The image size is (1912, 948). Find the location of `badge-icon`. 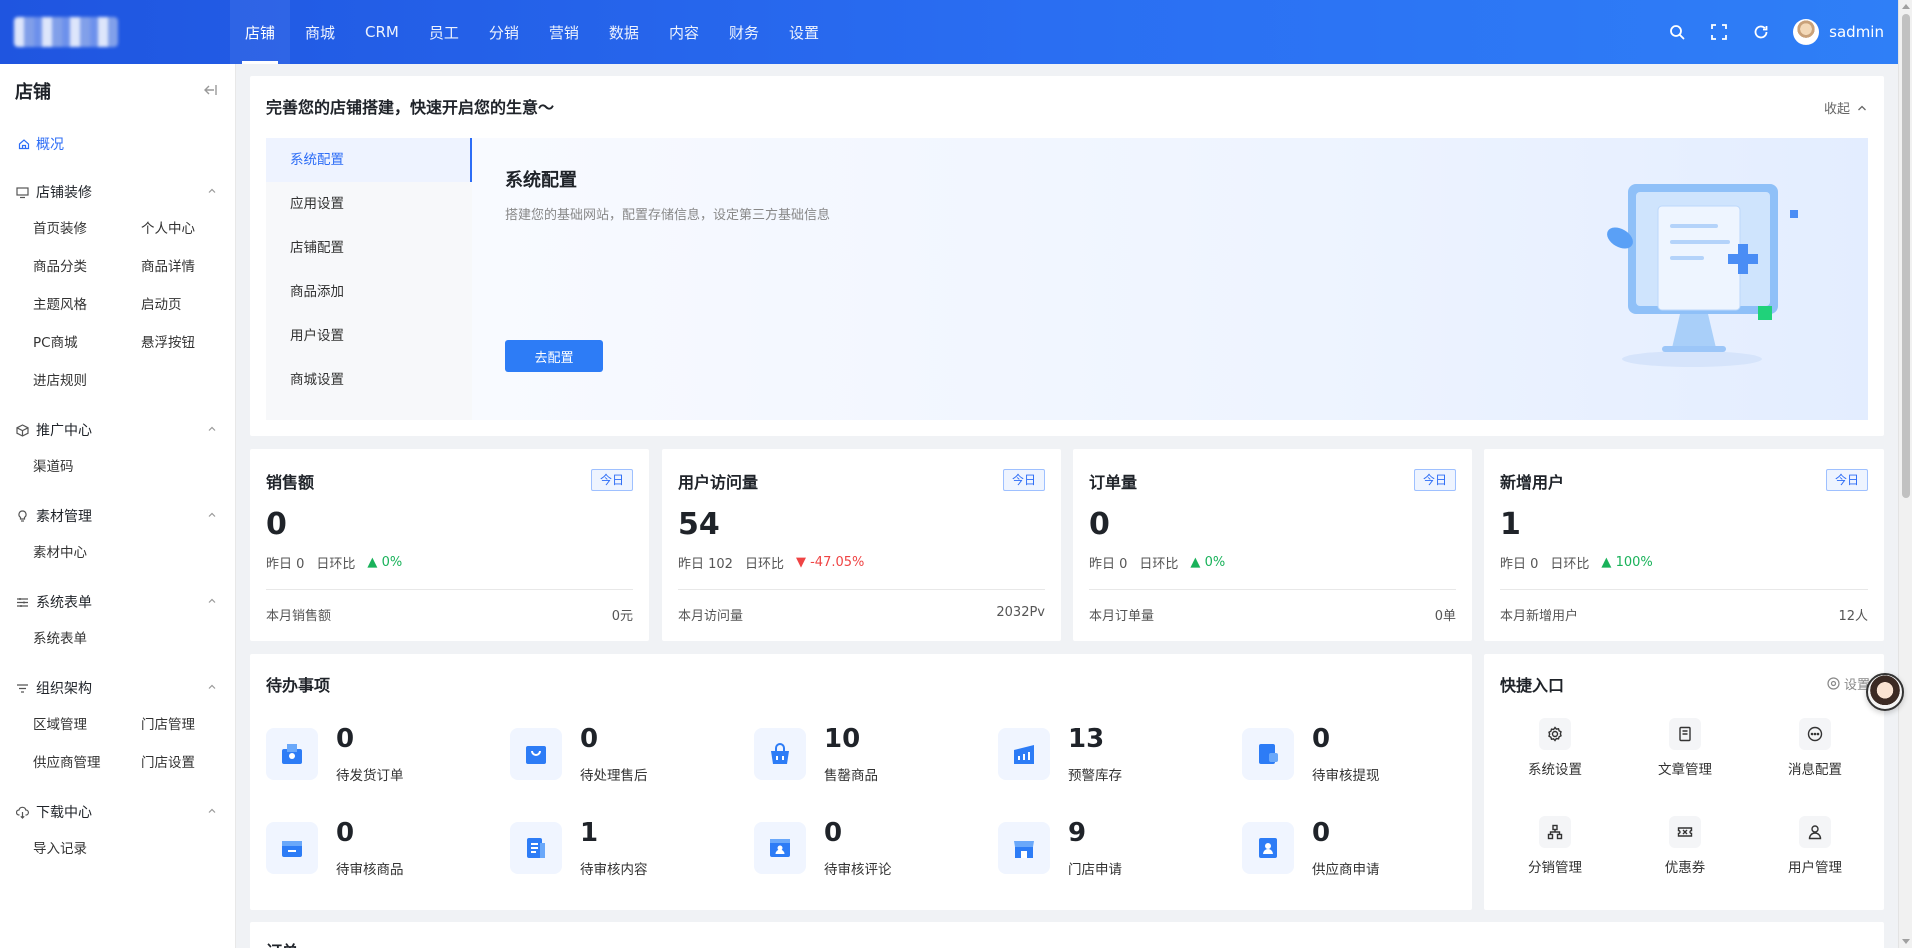

badge-icon is located at coordinates (1268, 848).